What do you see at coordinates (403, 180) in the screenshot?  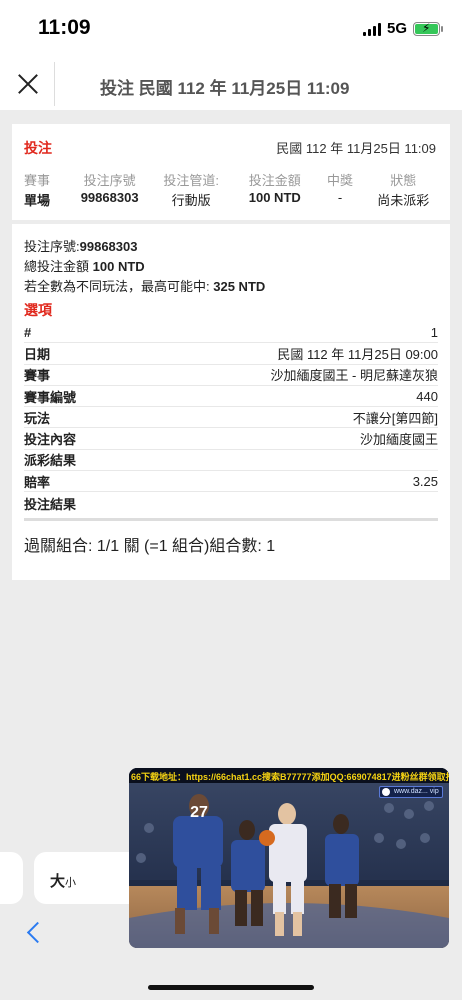 I see `summary-header: 狀態` at bounding box center [403, 180].